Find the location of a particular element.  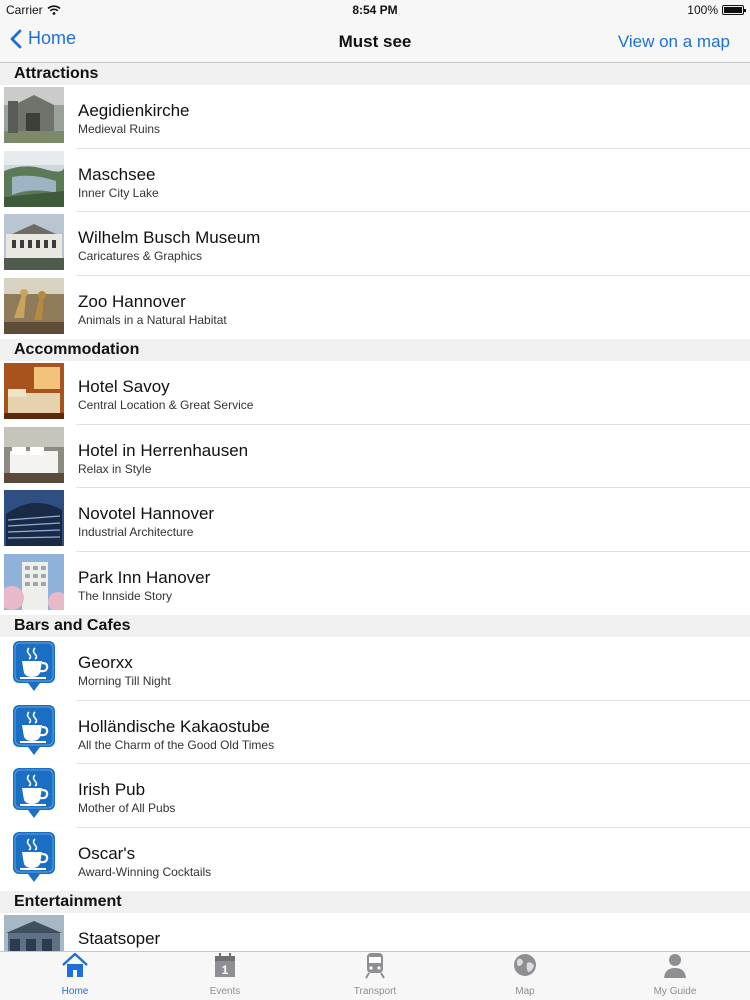

status-right: 100% is located at coordinates (716, 10).